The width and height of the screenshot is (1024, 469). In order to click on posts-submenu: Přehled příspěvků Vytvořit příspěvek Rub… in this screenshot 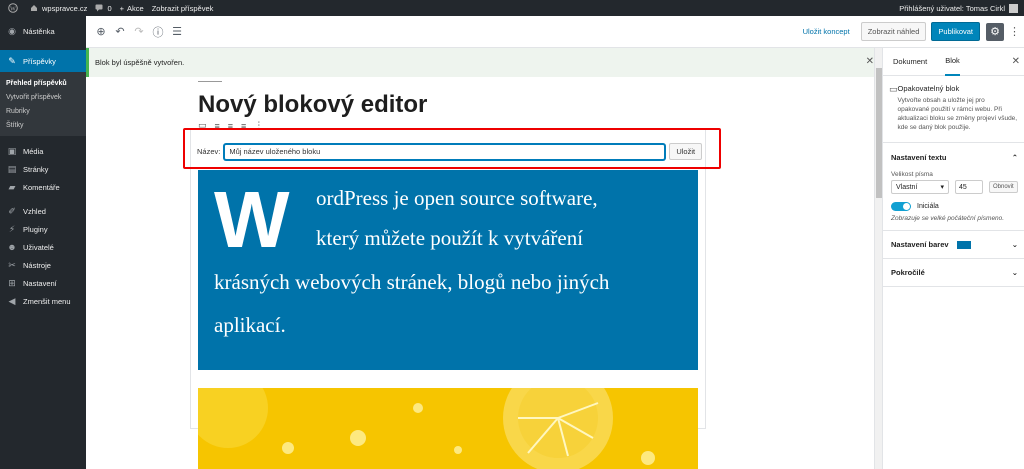, I will do `click(43, 104)`.